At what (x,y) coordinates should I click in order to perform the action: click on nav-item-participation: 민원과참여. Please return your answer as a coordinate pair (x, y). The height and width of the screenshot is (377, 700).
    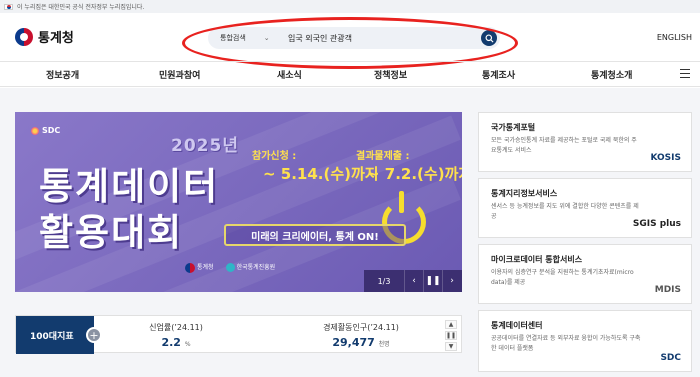
    Looking at the image, I should click on (179, 74).